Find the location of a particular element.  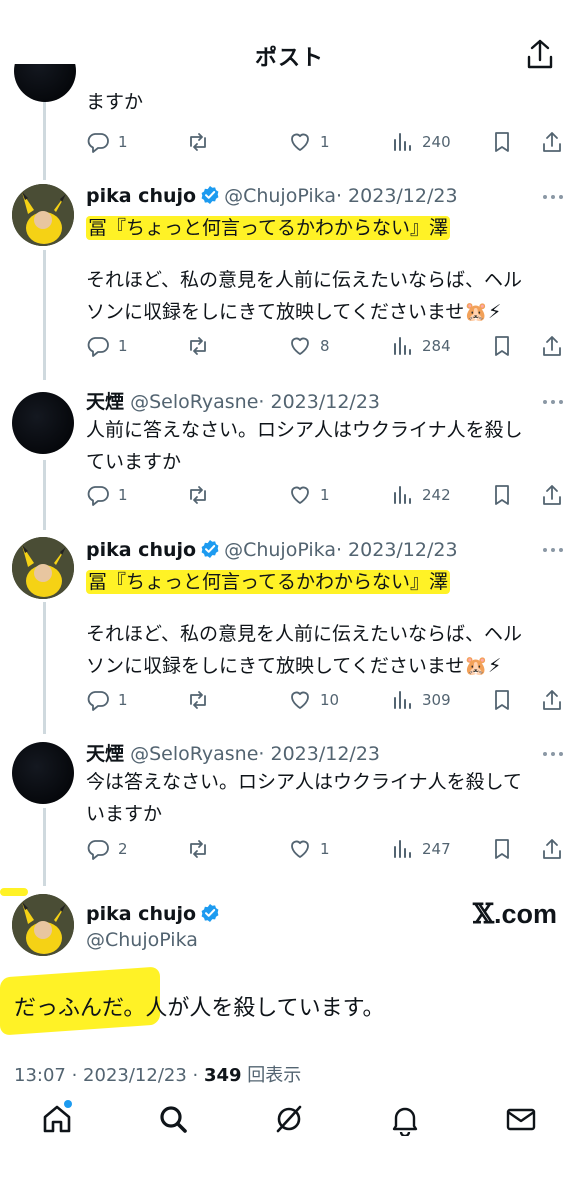

main-author: pika chujo is located at coordinates (155, 914).